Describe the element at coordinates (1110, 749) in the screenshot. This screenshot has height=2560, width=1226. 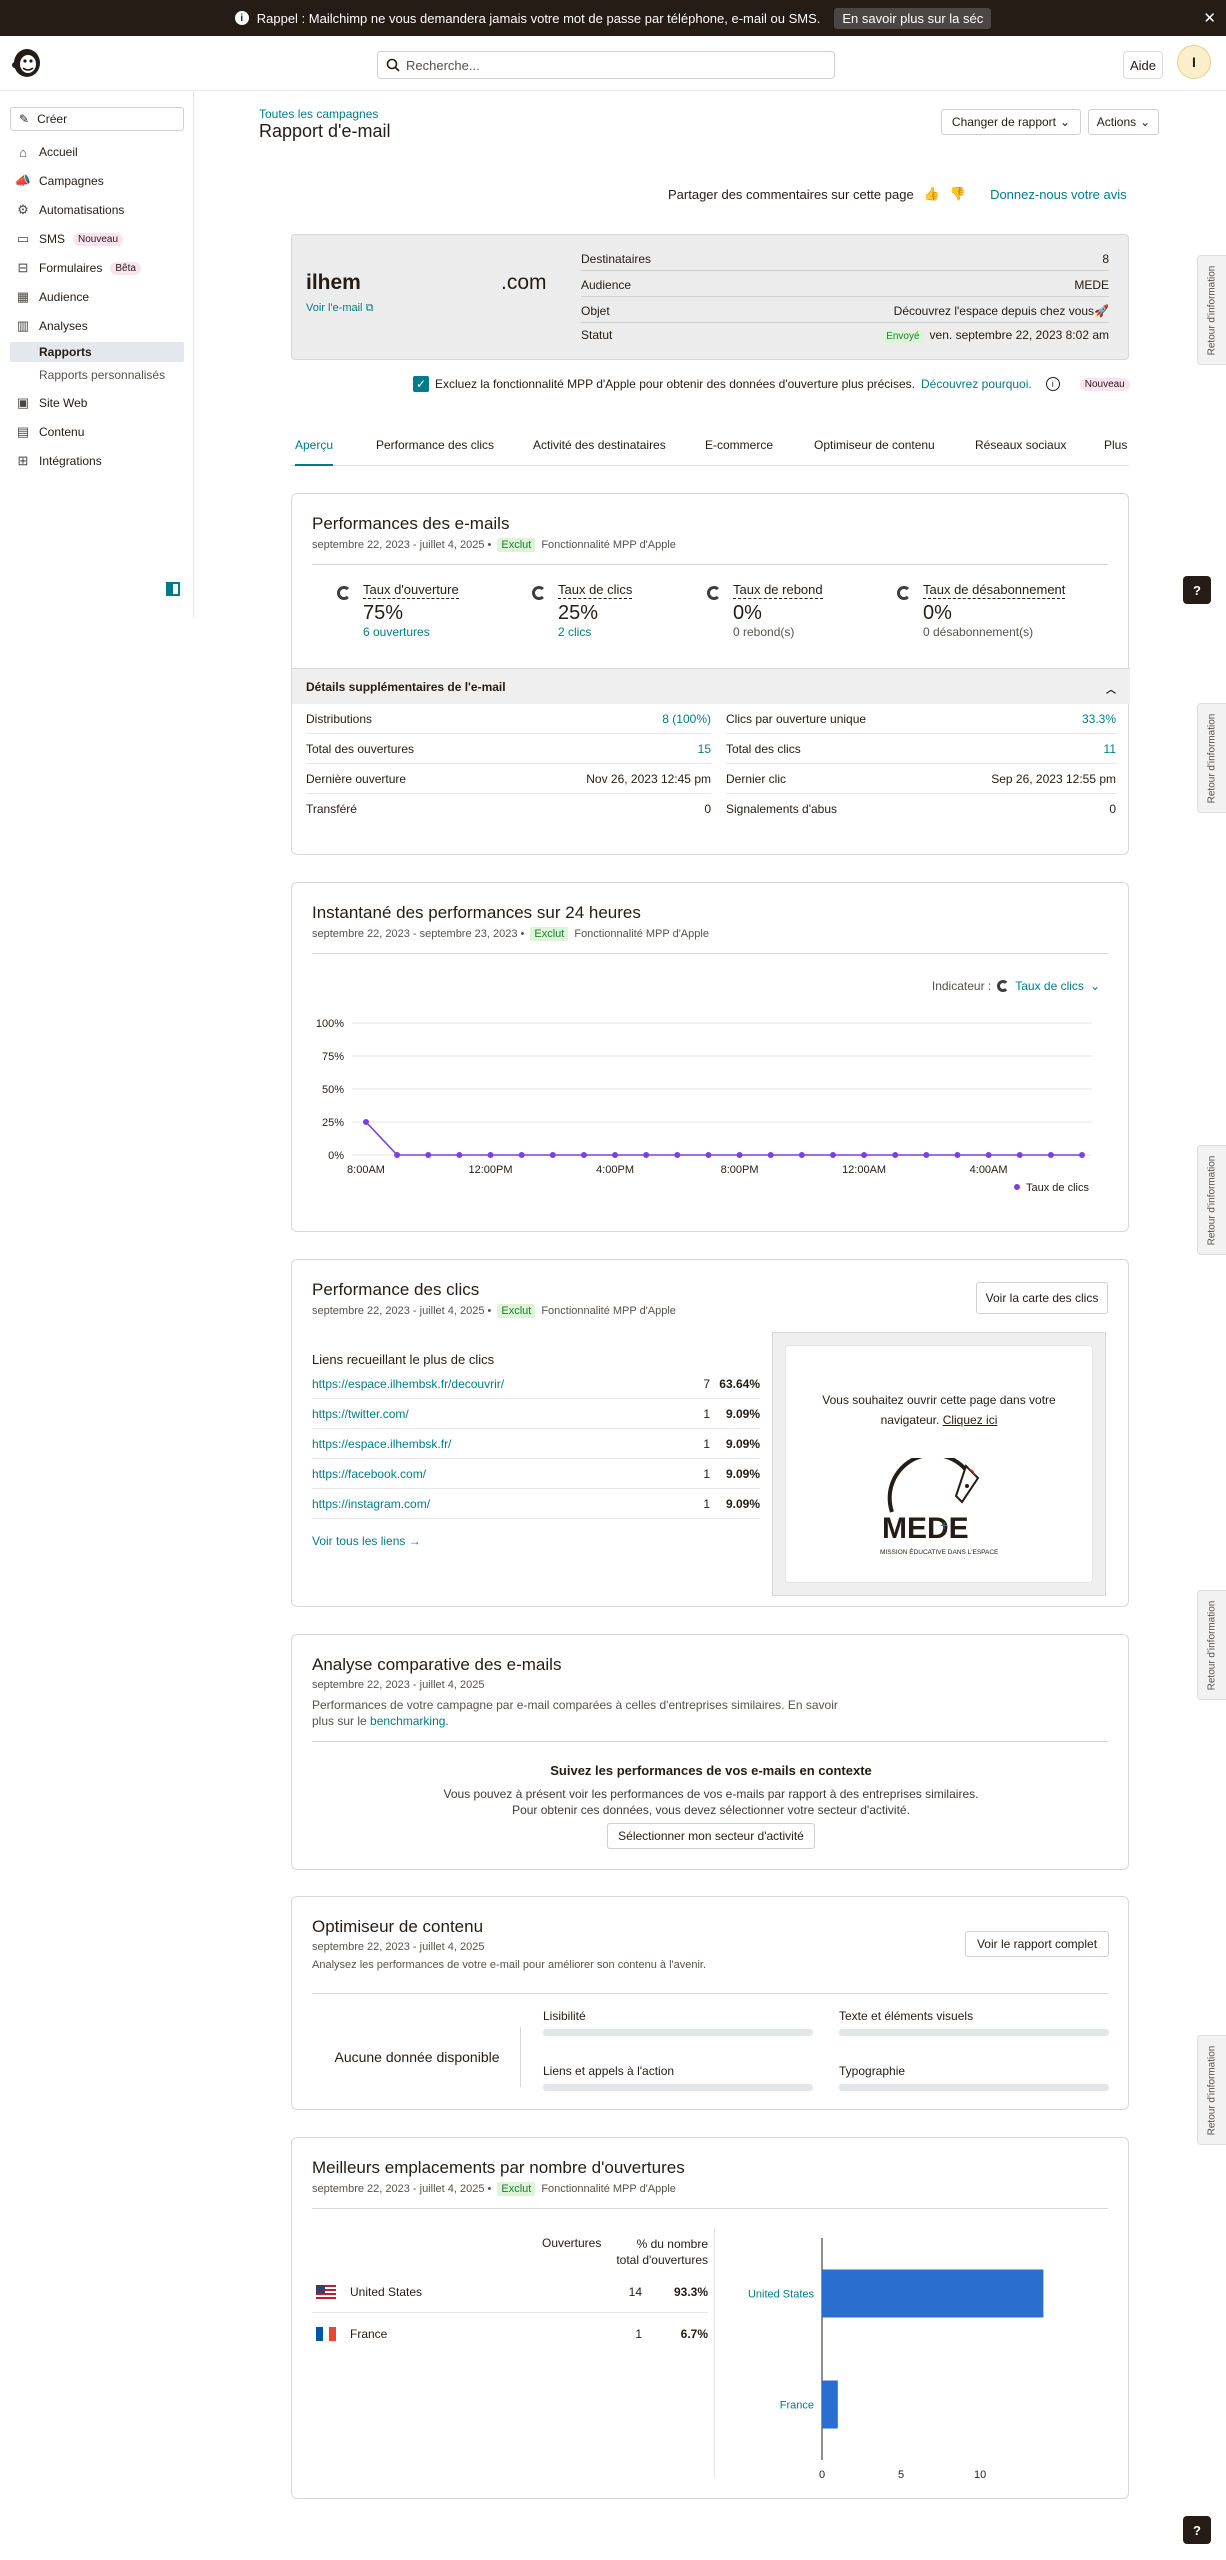
I see `detail-value: 11` at that location.